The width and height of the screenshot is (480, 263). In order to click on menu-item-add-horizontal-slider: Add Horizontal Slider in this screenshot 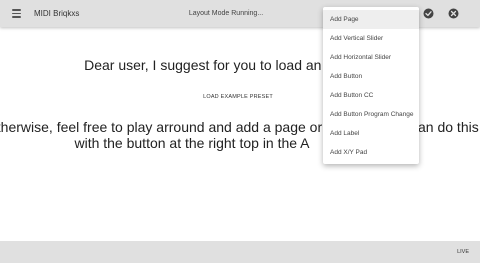, I will do `click(371, 57)`.